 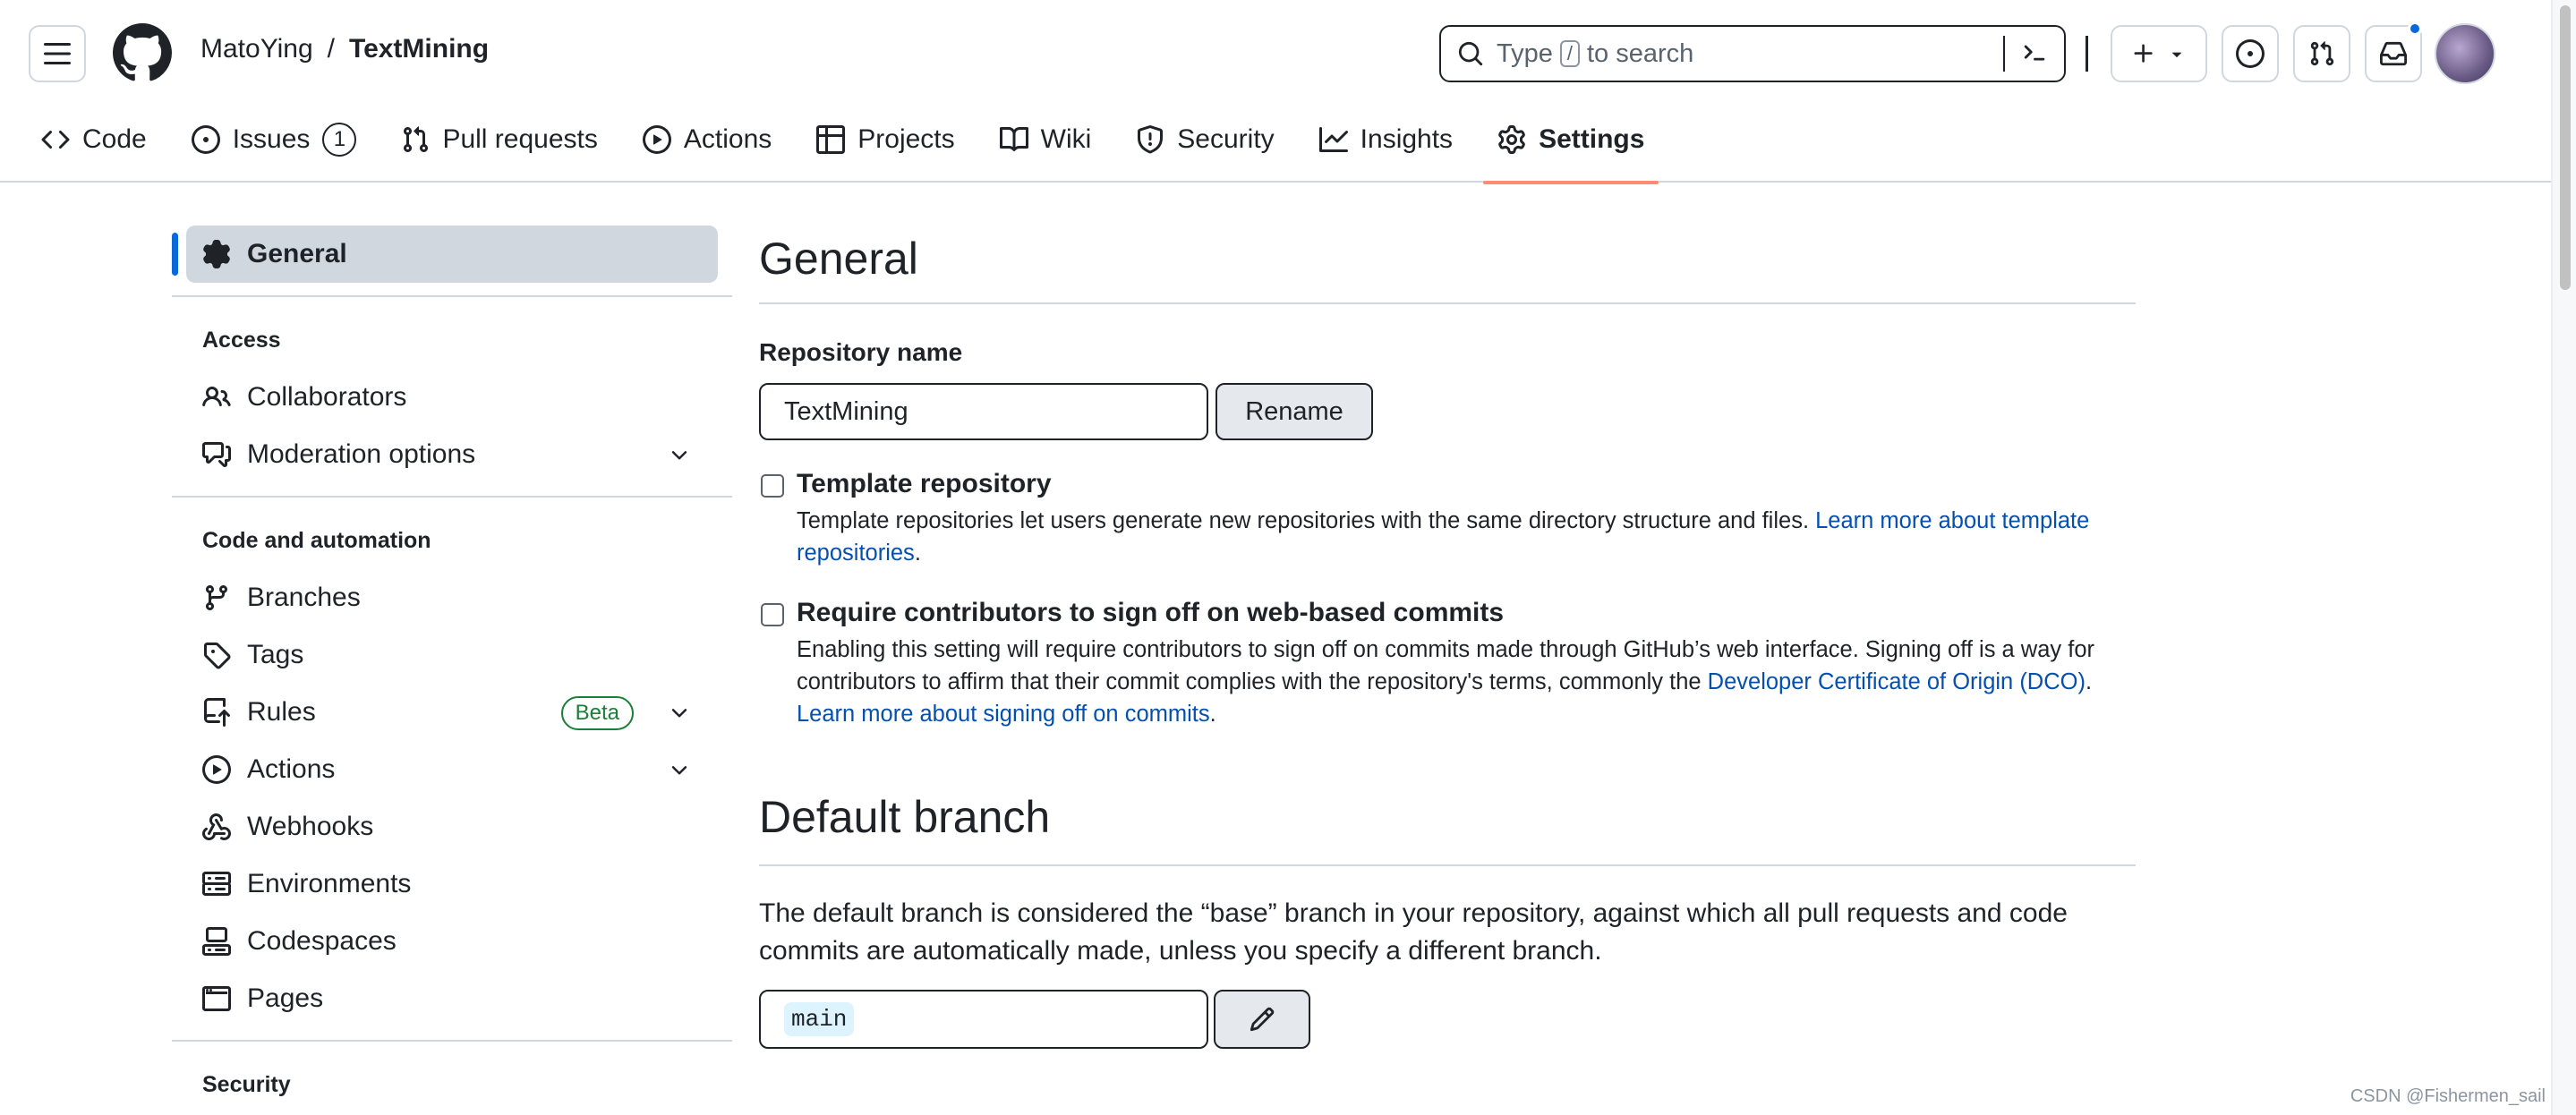 I want to click on issue-opened-icon, so click(x=2250, y=53).